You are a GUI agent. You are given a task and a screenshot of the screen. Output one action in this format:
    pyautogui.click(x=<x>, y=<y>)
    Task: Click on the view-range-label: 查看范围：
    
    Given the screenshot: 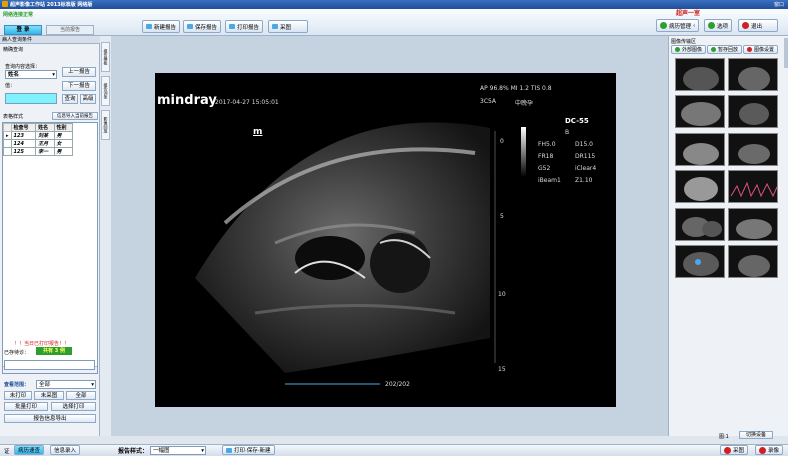 What is the action you would take?
    pyautogui.click(x=17, y=385)
    